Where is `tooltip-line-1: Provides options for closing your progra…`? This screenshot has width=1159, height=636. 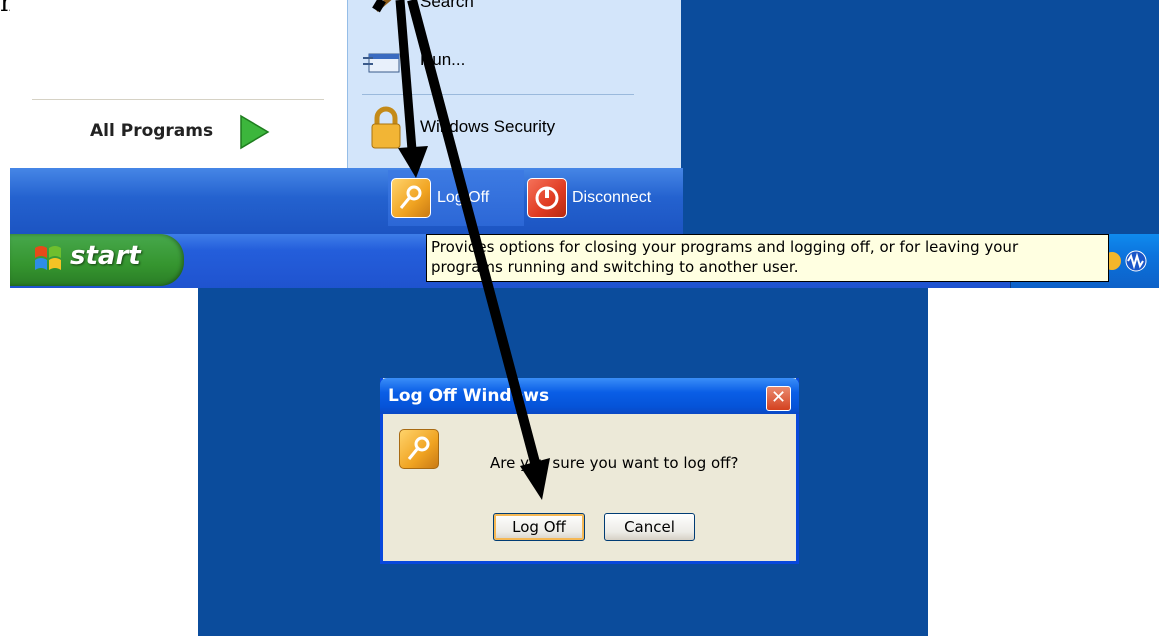
tooltip-line-1: Provides options for closing your progra… is located at coordinates (725, 247).